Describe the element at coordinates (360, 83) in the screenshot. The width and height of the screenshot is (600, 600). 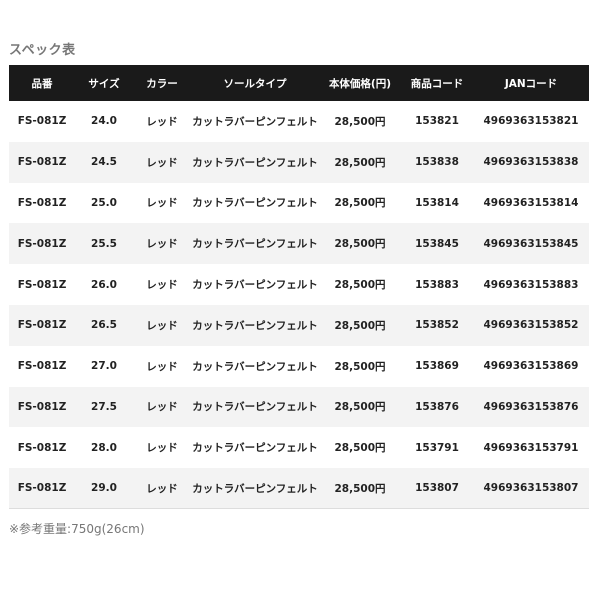
I see `header-price: 本体価格(円)` at that location.